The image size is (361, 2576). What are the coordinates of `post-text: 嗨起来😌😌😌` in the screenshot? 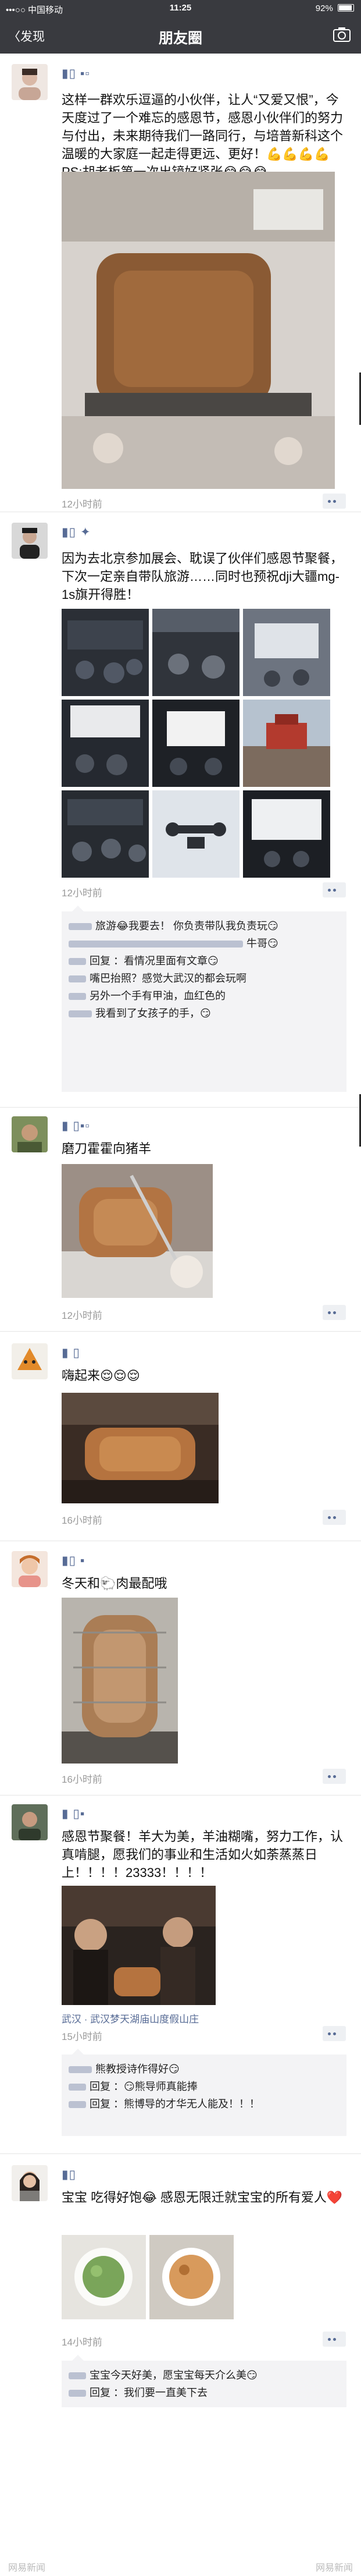 It's located at (101, 1375).